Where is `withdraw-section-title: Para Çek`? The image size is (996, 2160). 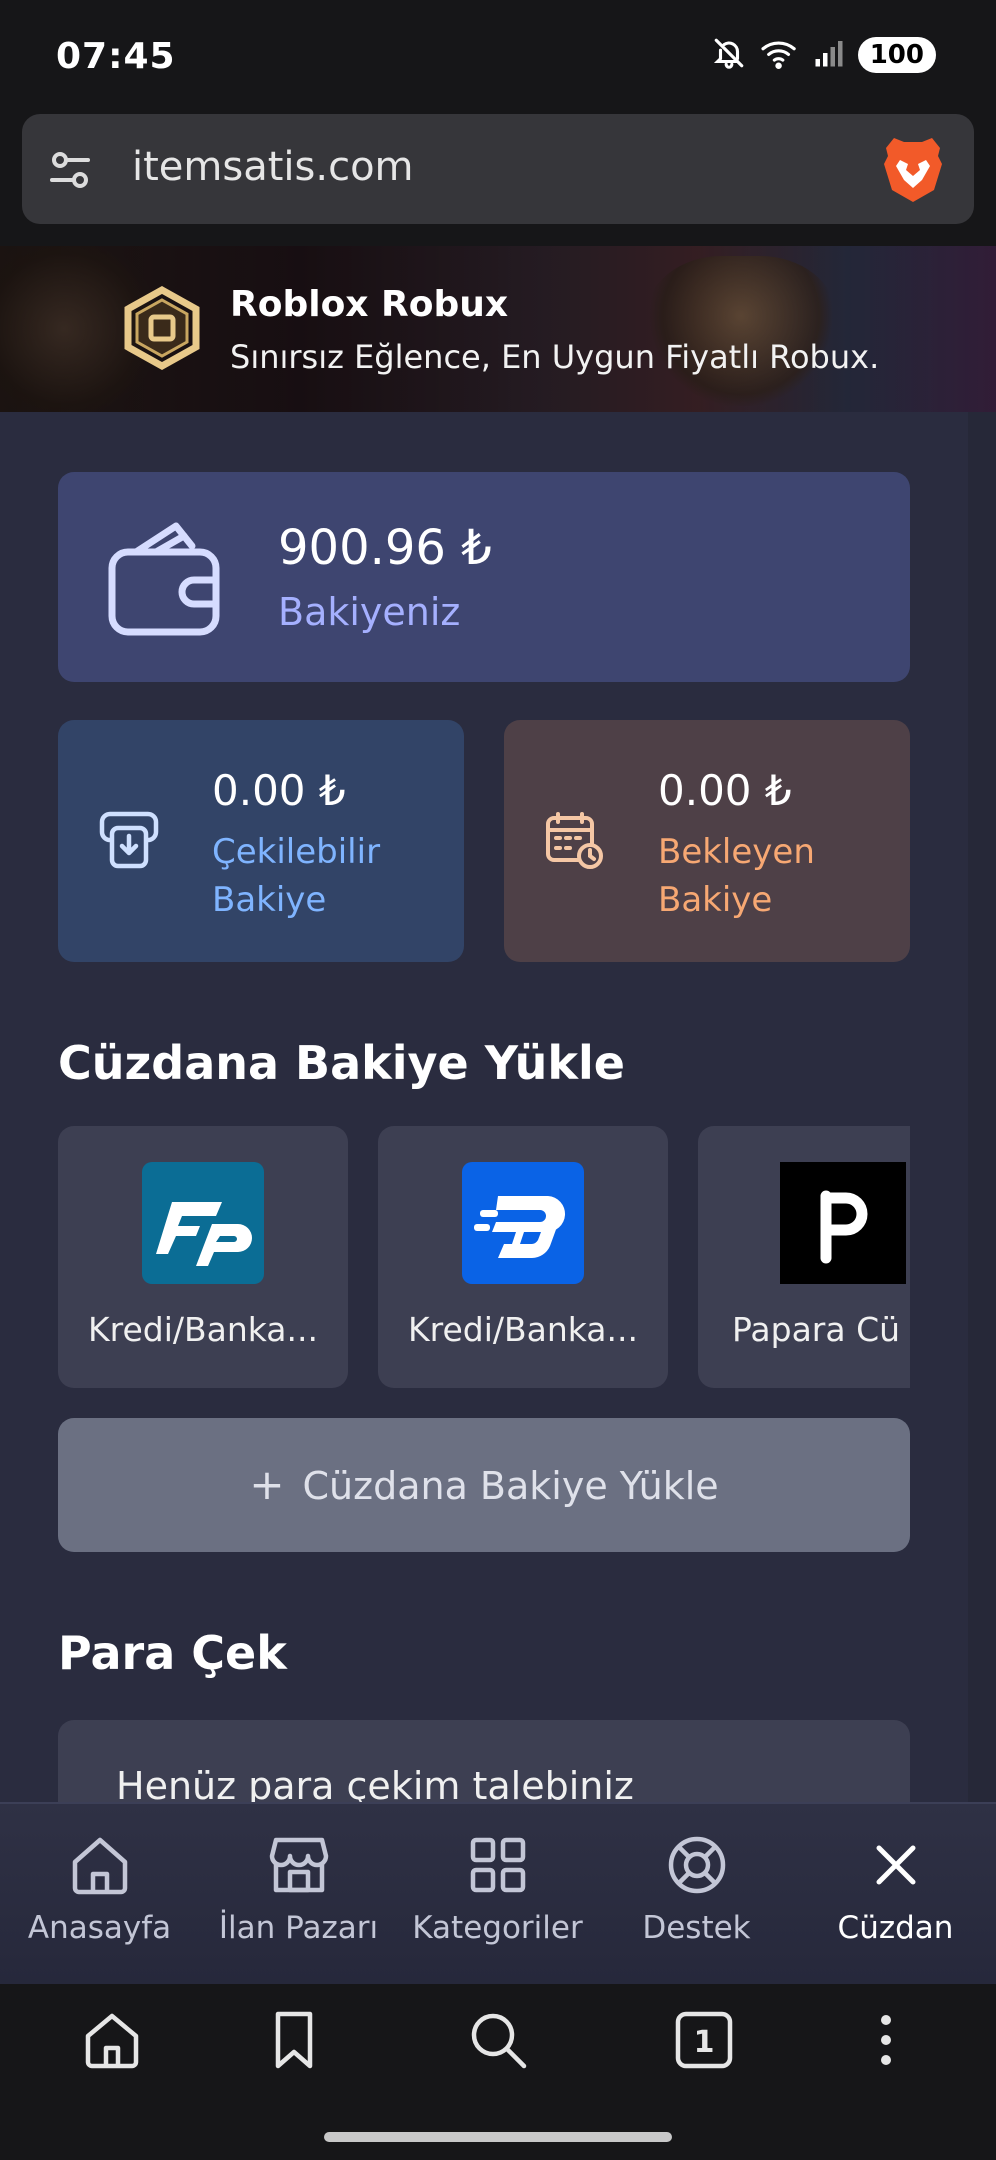 withdraw-section-title: Para Çek is located at coordinates (172, 1653).